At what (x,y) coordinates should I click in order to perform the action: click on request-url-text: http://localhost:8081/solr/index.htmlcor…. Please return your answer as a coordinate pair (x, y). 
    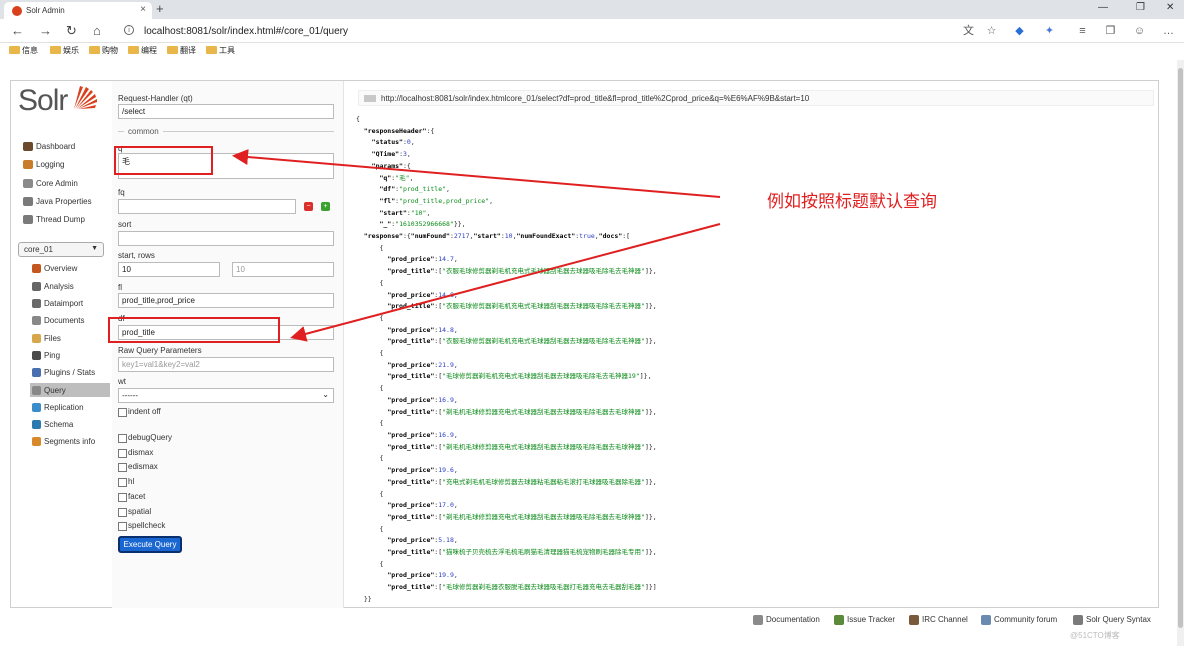
    Looking at the image, I should click on (595, 98).